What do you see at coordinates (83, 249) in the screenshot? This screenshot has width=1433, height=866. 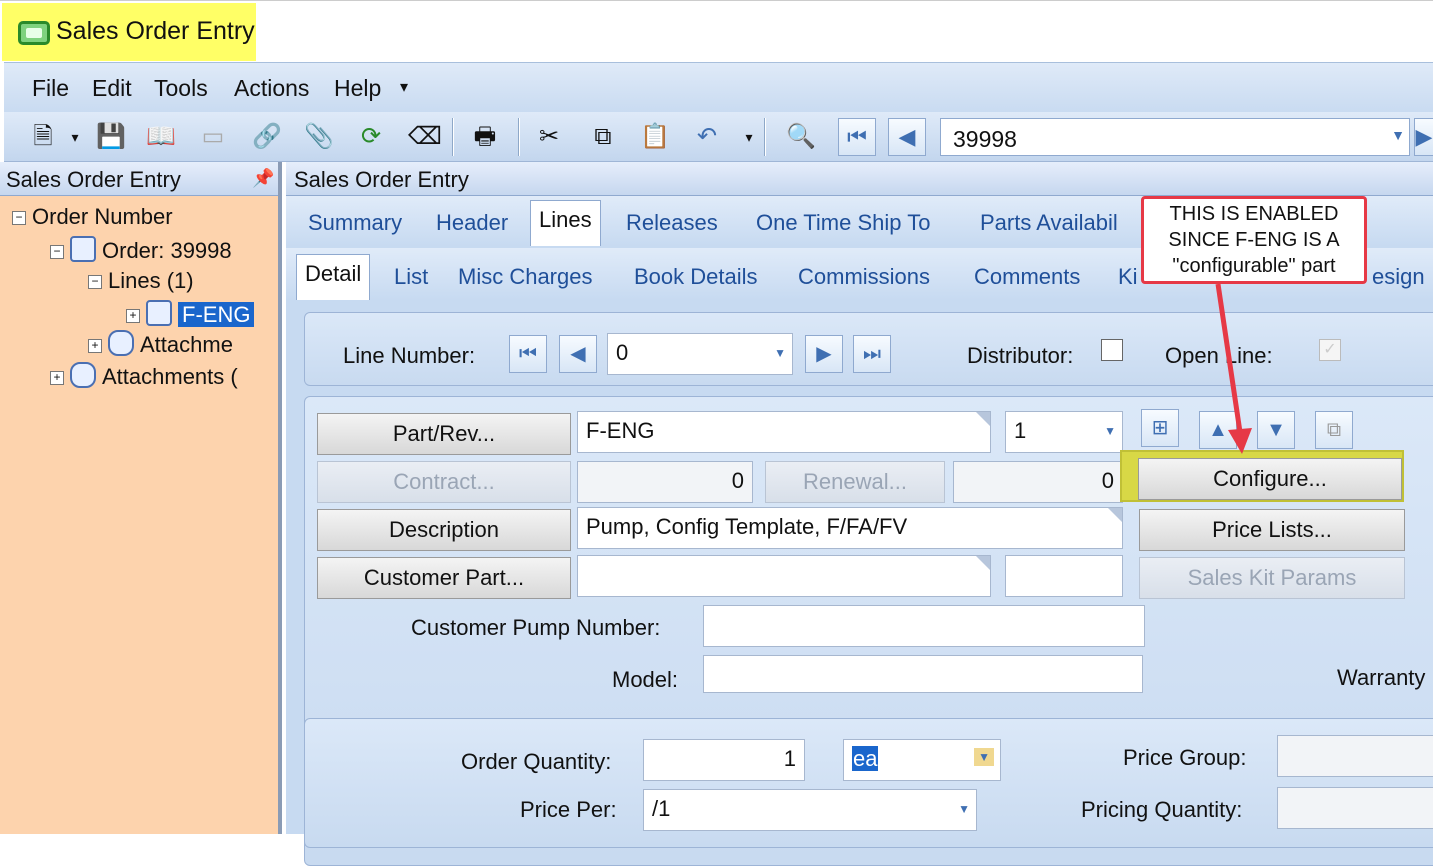 I see `document-icon` at bounding box center [83, 249].